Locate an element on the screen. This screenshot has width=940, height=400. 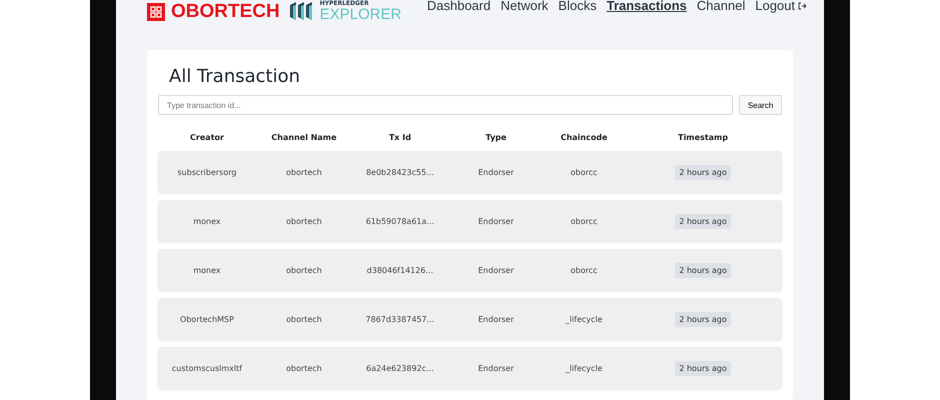
table-cell-text: subscribersorg is located at coordinates (207, 172).